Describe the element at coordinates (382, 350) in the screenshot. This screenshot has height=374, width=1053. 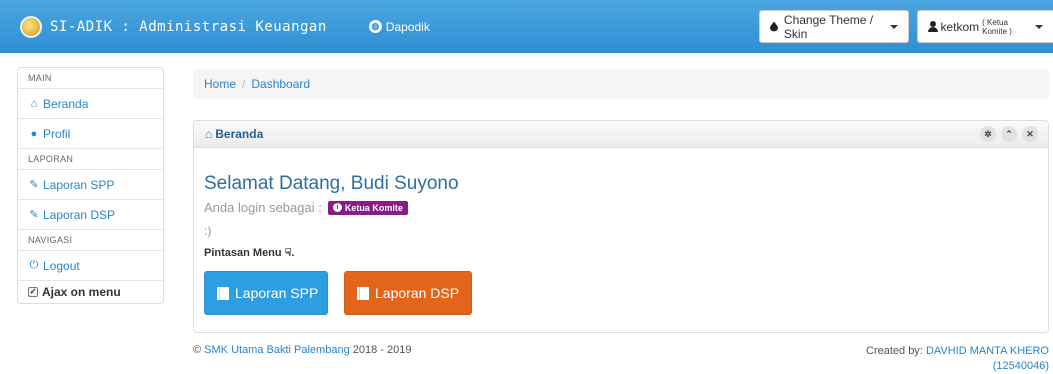
I see `footer-years: 2018 - 2019` at that location.